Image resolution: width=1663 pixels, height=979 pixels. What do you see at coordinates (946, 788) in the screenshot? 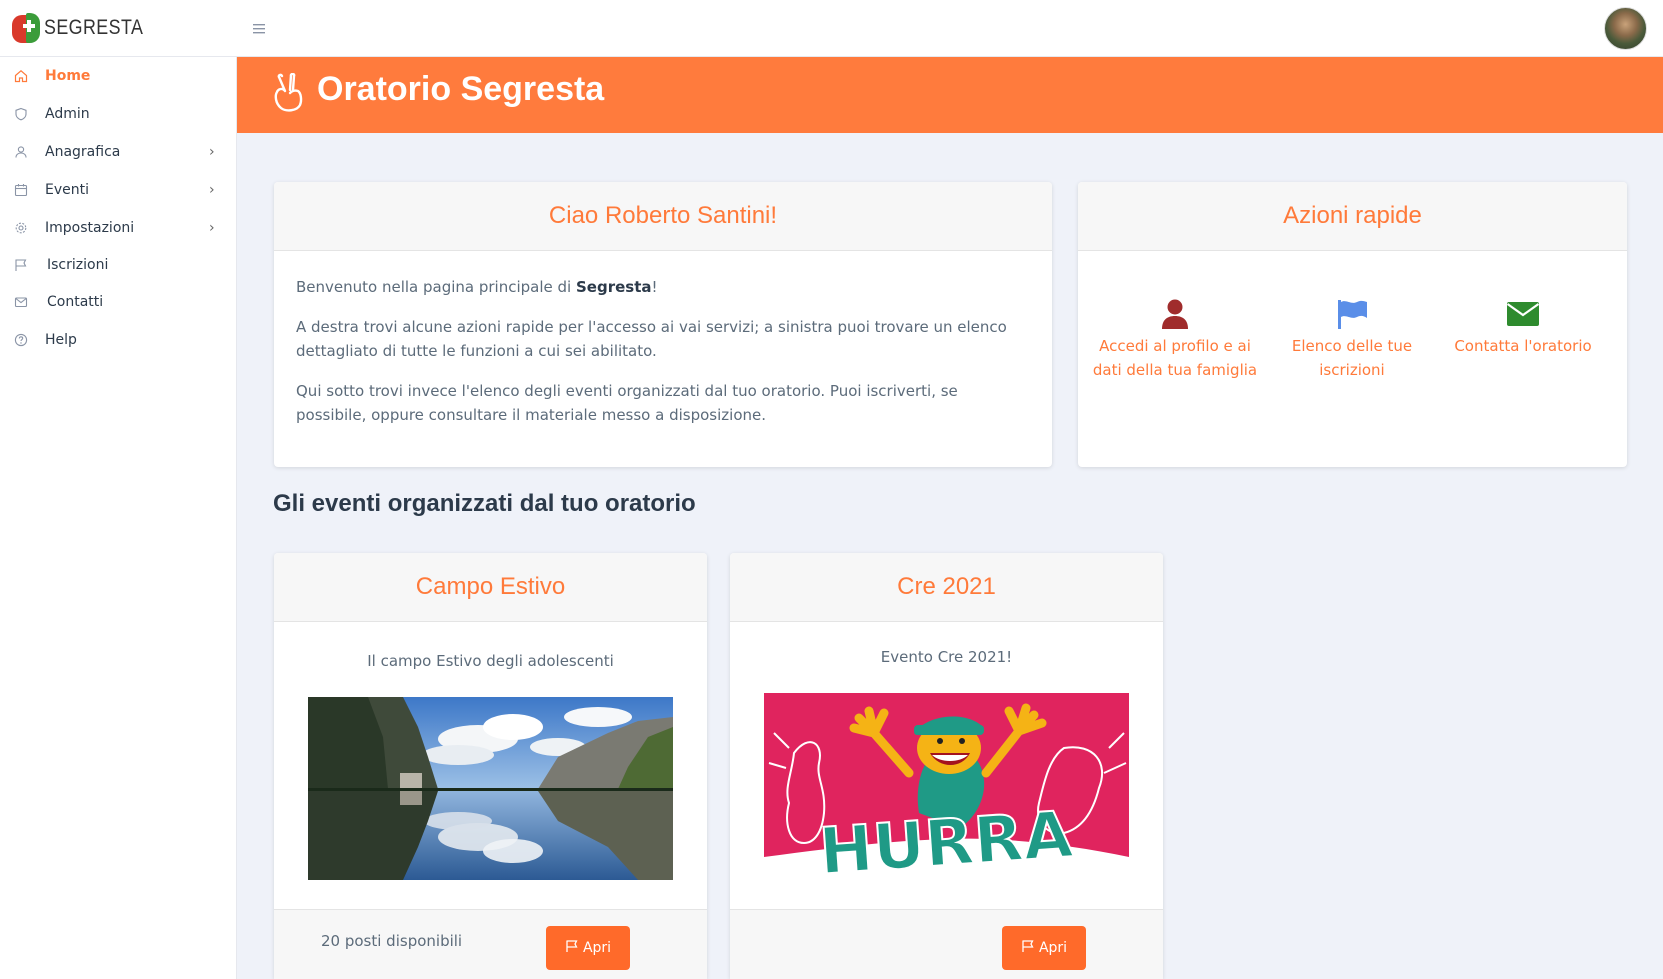
I see `hurra-banner: HURRA` at bounding box center [946, 788].